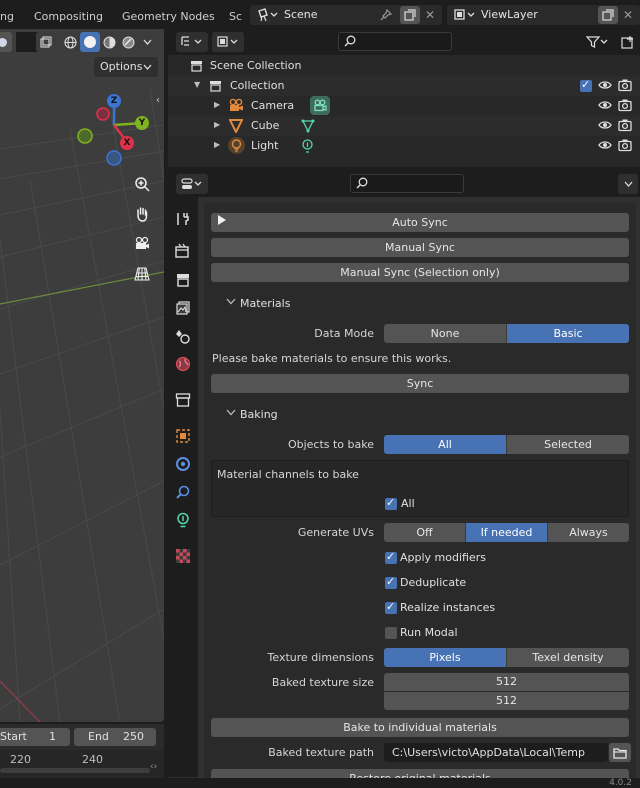 The image size is (640, 788). What do you see at coordinates (153, 767) in the screenshot?
I see `scroll-arrows-icon: ‹›` at bounding box center [153, 767].